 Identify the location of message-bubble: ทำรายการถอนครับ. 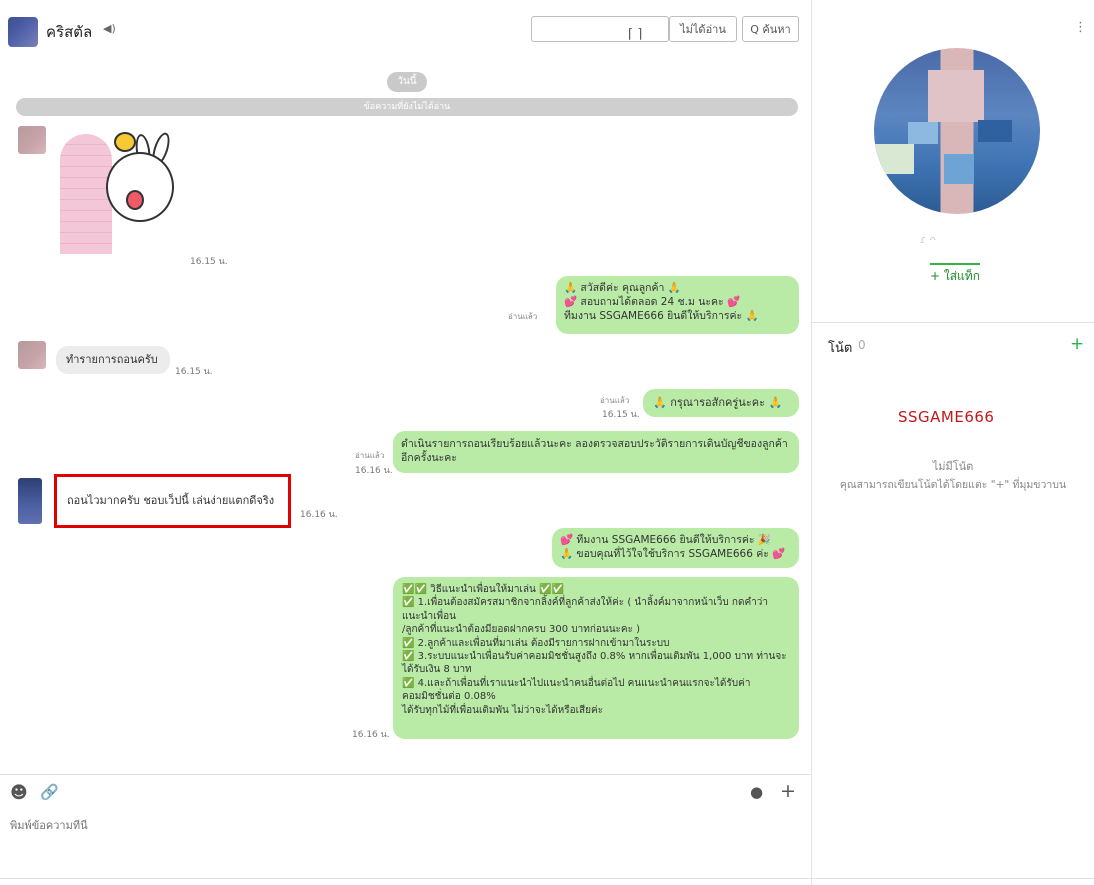
(113, 360).